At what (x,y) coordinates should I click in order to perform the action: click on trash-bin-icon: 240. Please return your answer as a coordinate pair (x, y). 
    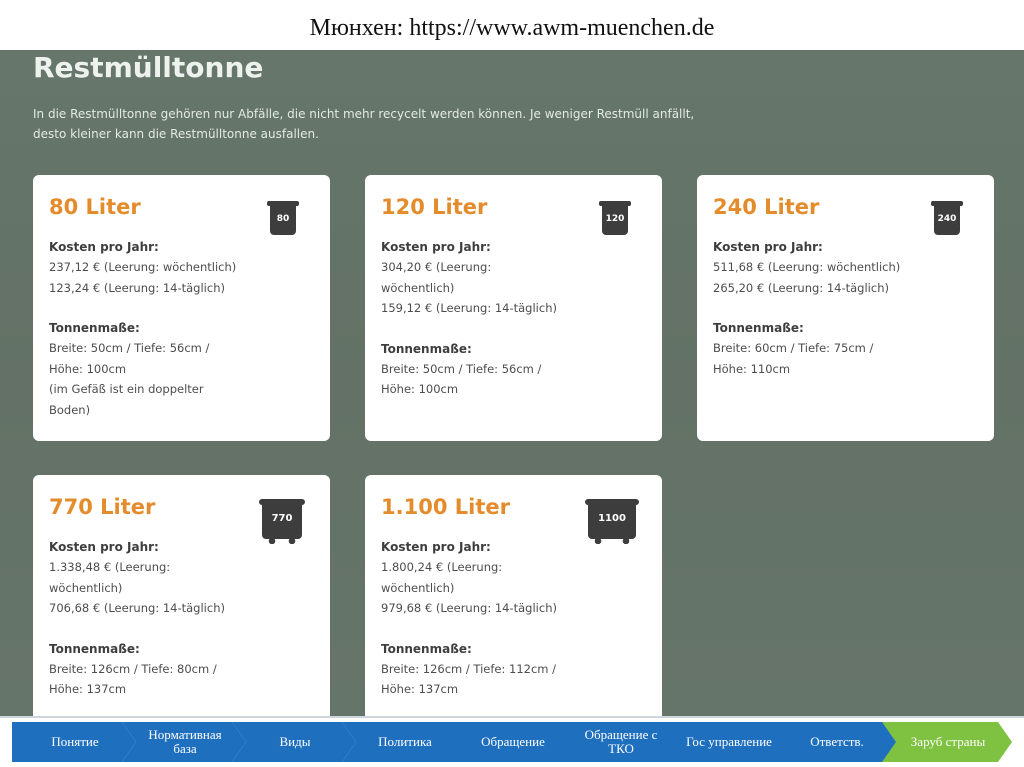
    Looking at the image, I should click on (947, 218).